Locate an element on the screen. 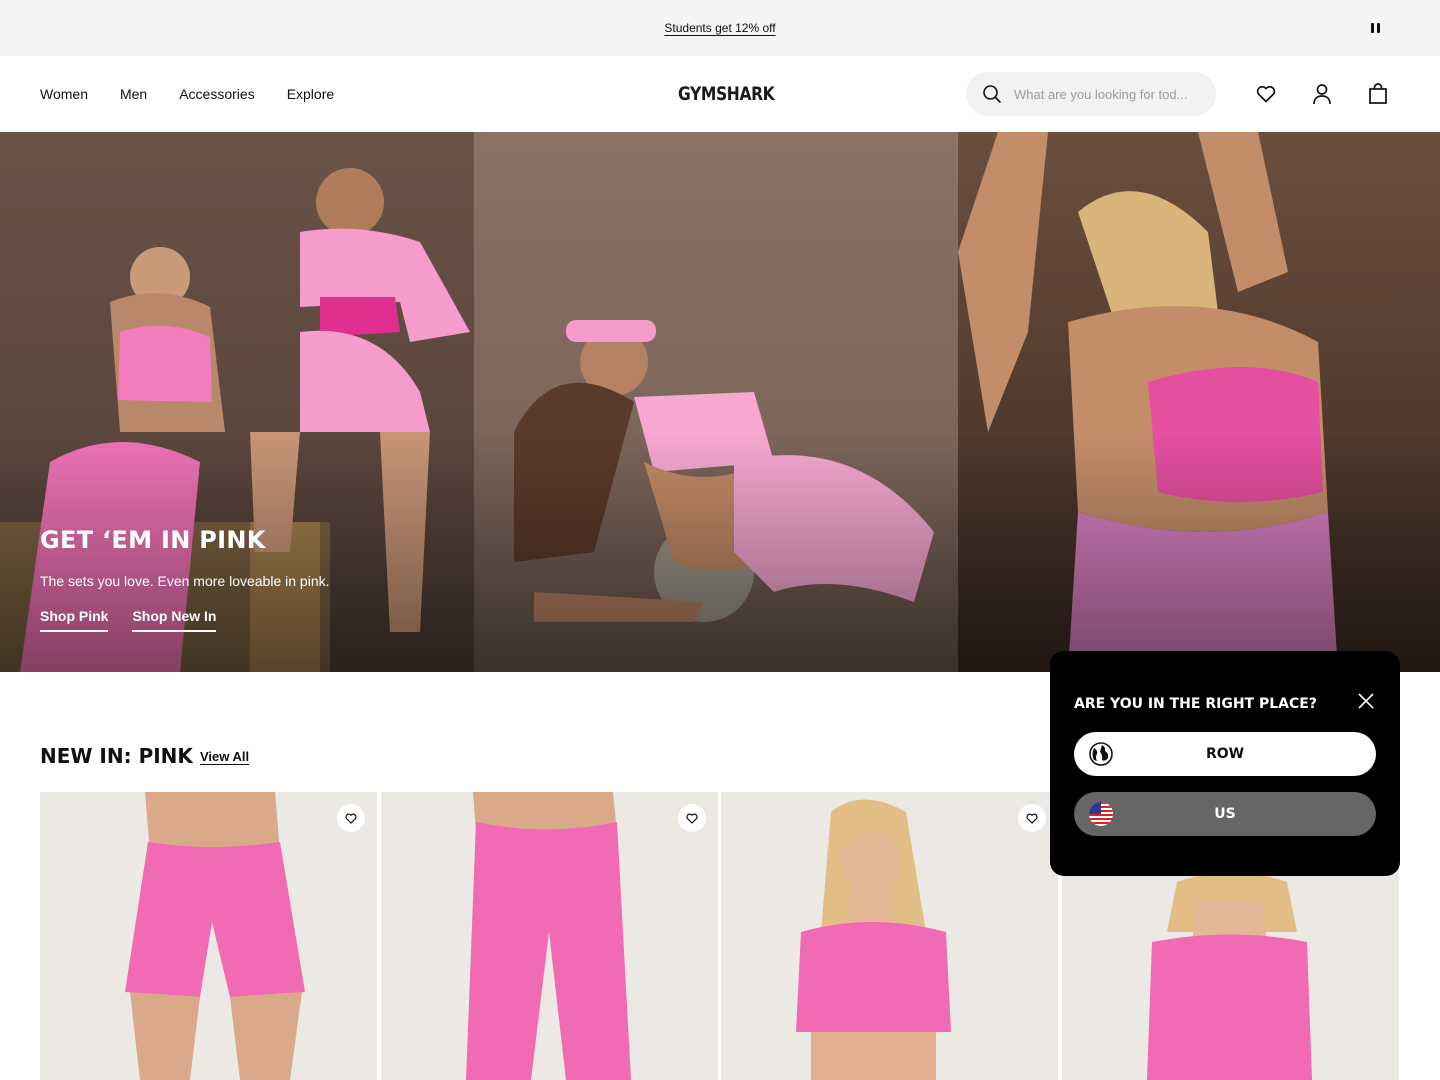 This screenshot has height=1080, width=1440. region-us-button: US is located at coordinates (1225, 814).